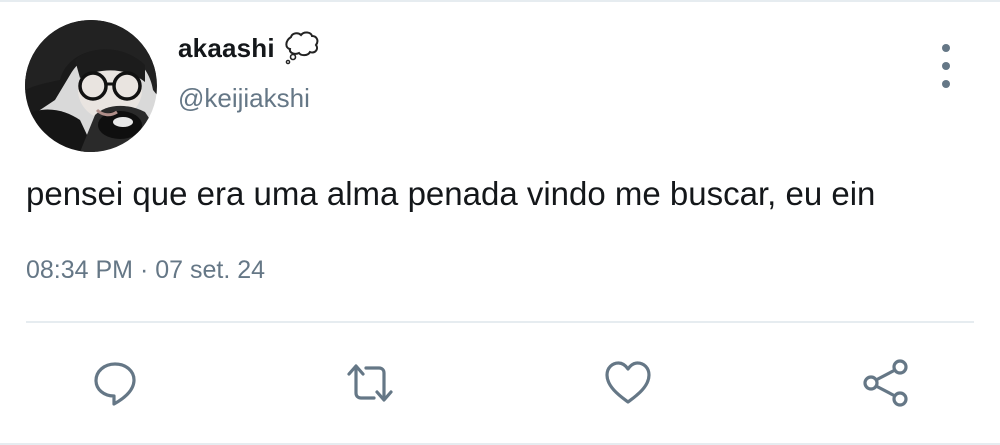 This screenshot has width=1000, height=445. I want to click on author-name-row: akaashi, so click(249, 48).